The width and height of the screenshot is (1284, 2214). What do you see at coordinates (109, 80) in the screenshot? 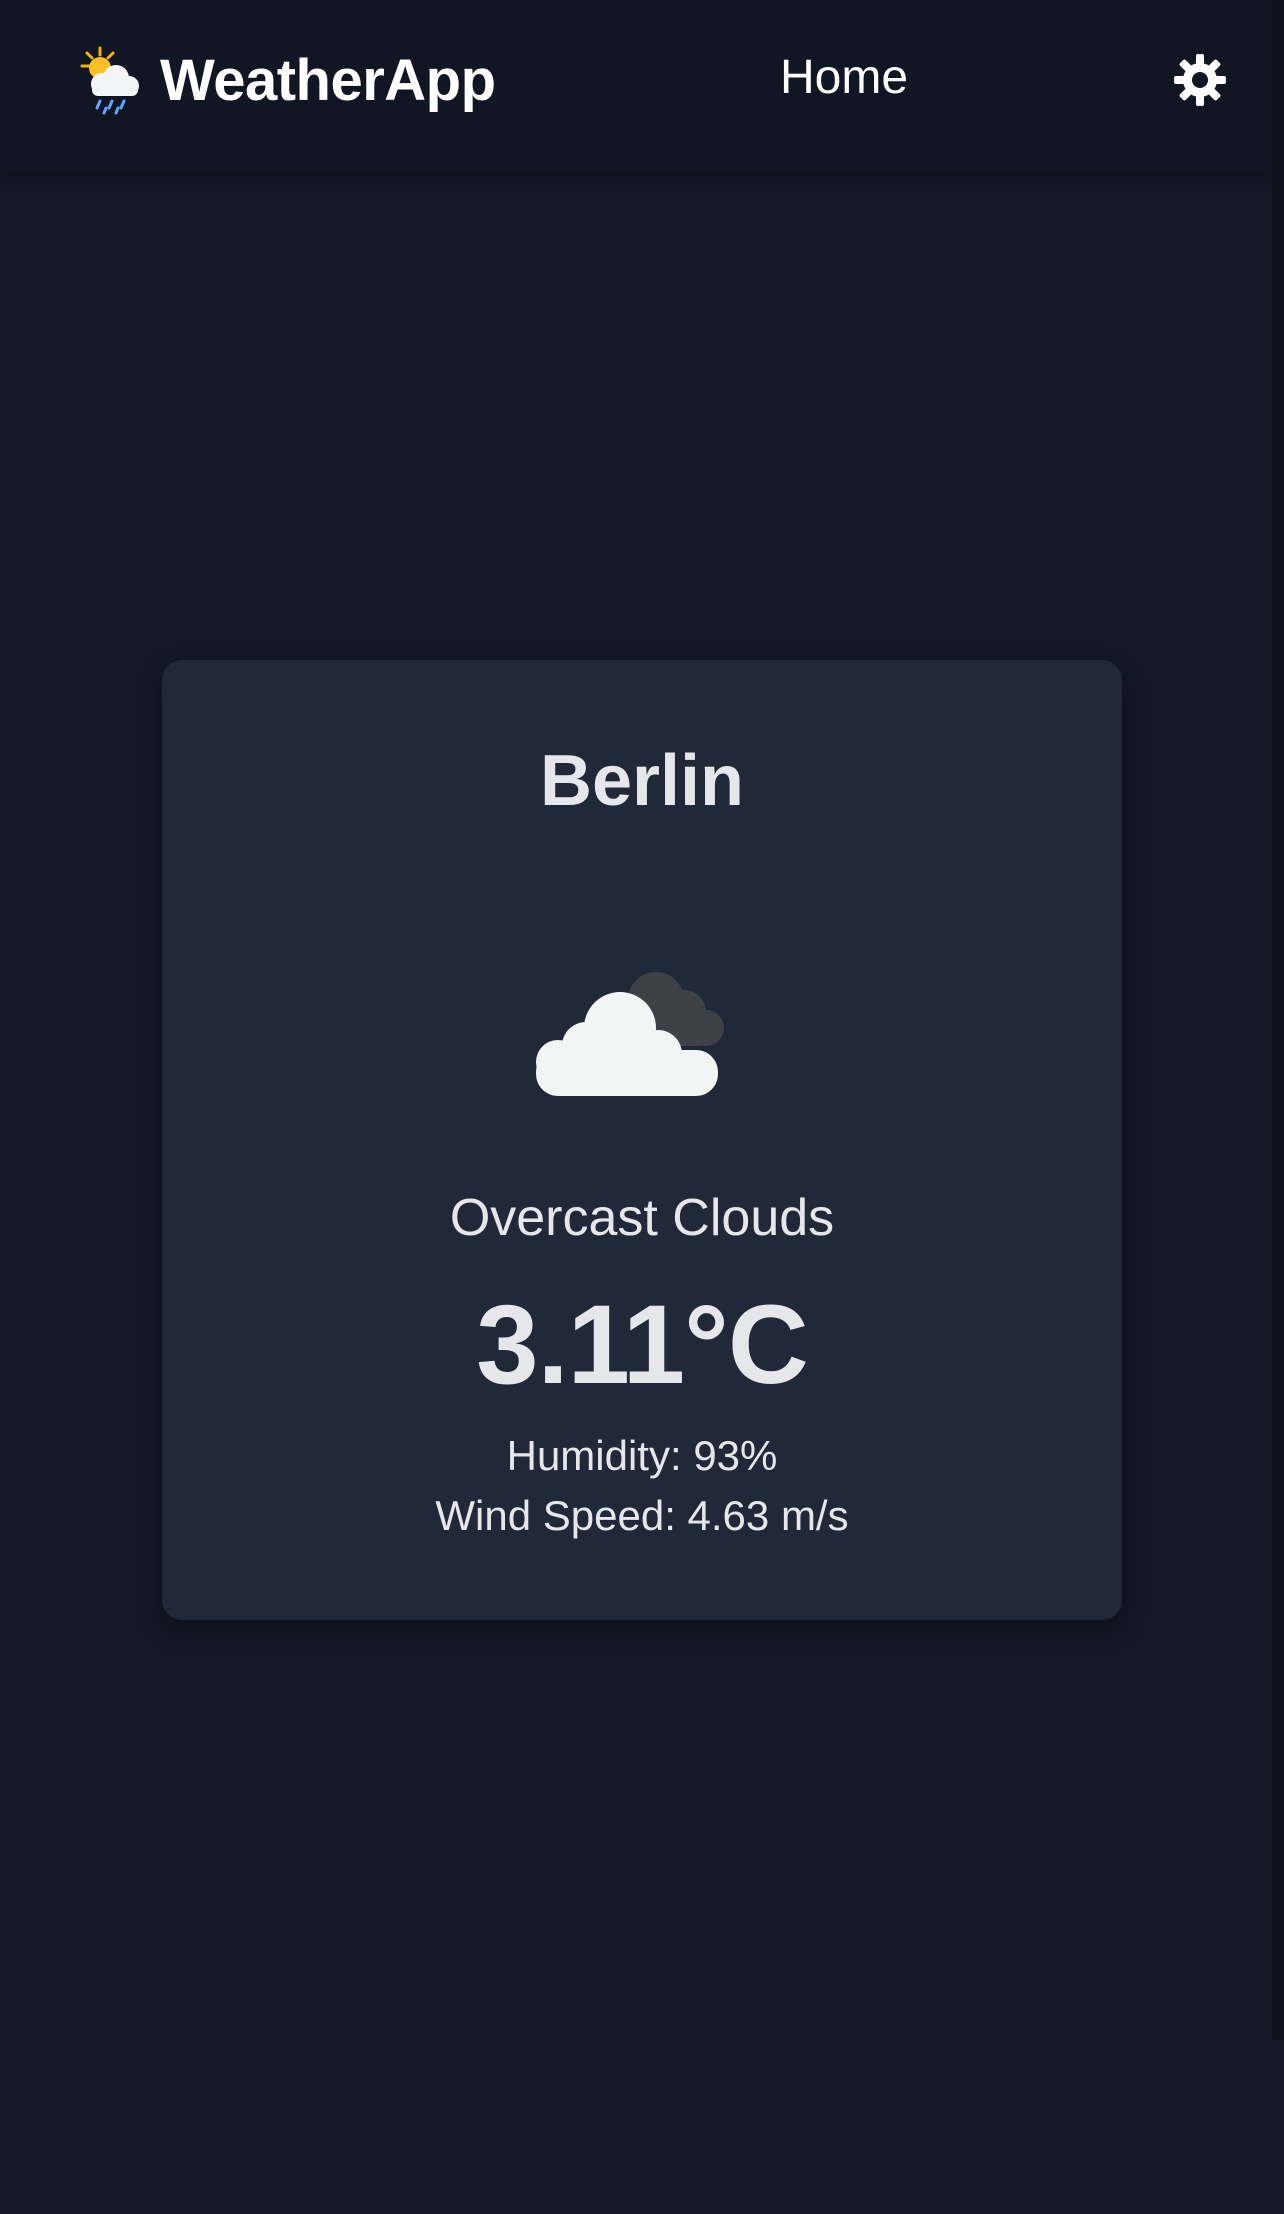
I see `sun-behind-rain-cloud-icon` at bounding box center [109, 80].